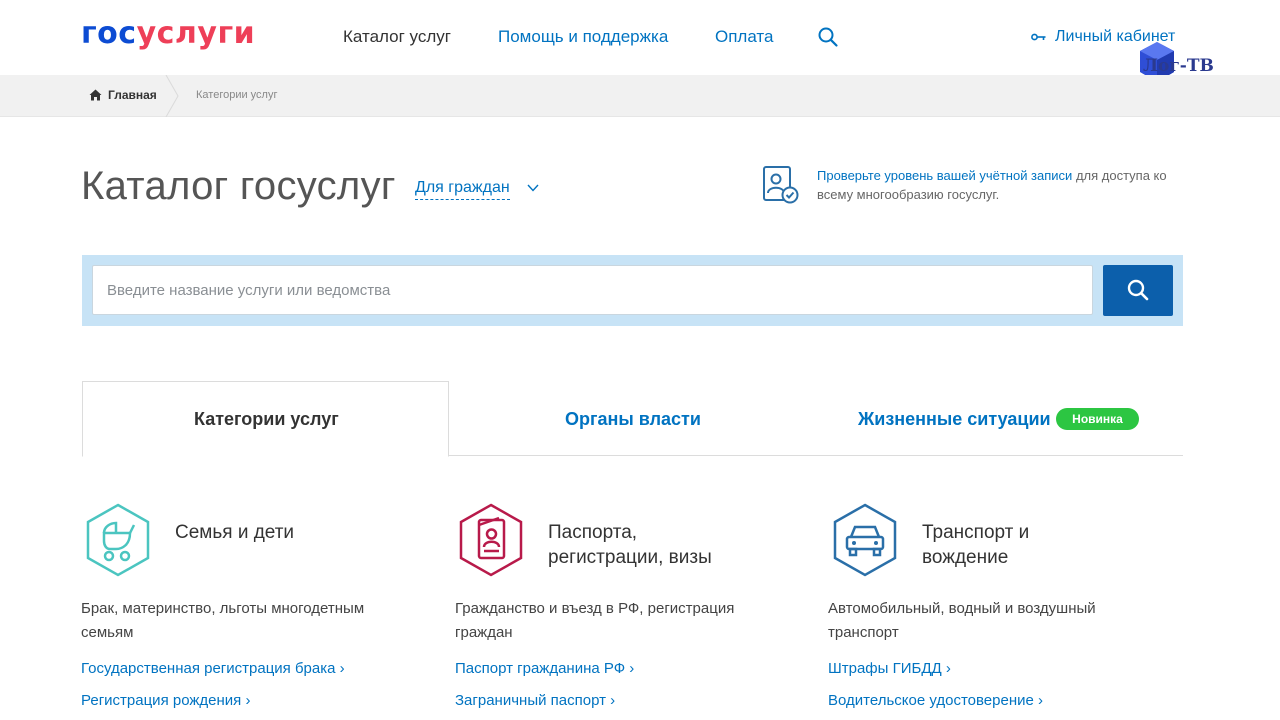 This screenshot has height=720, width=1280. Describe the element at coordinates (491, 540) in the screenshot. I see `passport-icon` at that location.